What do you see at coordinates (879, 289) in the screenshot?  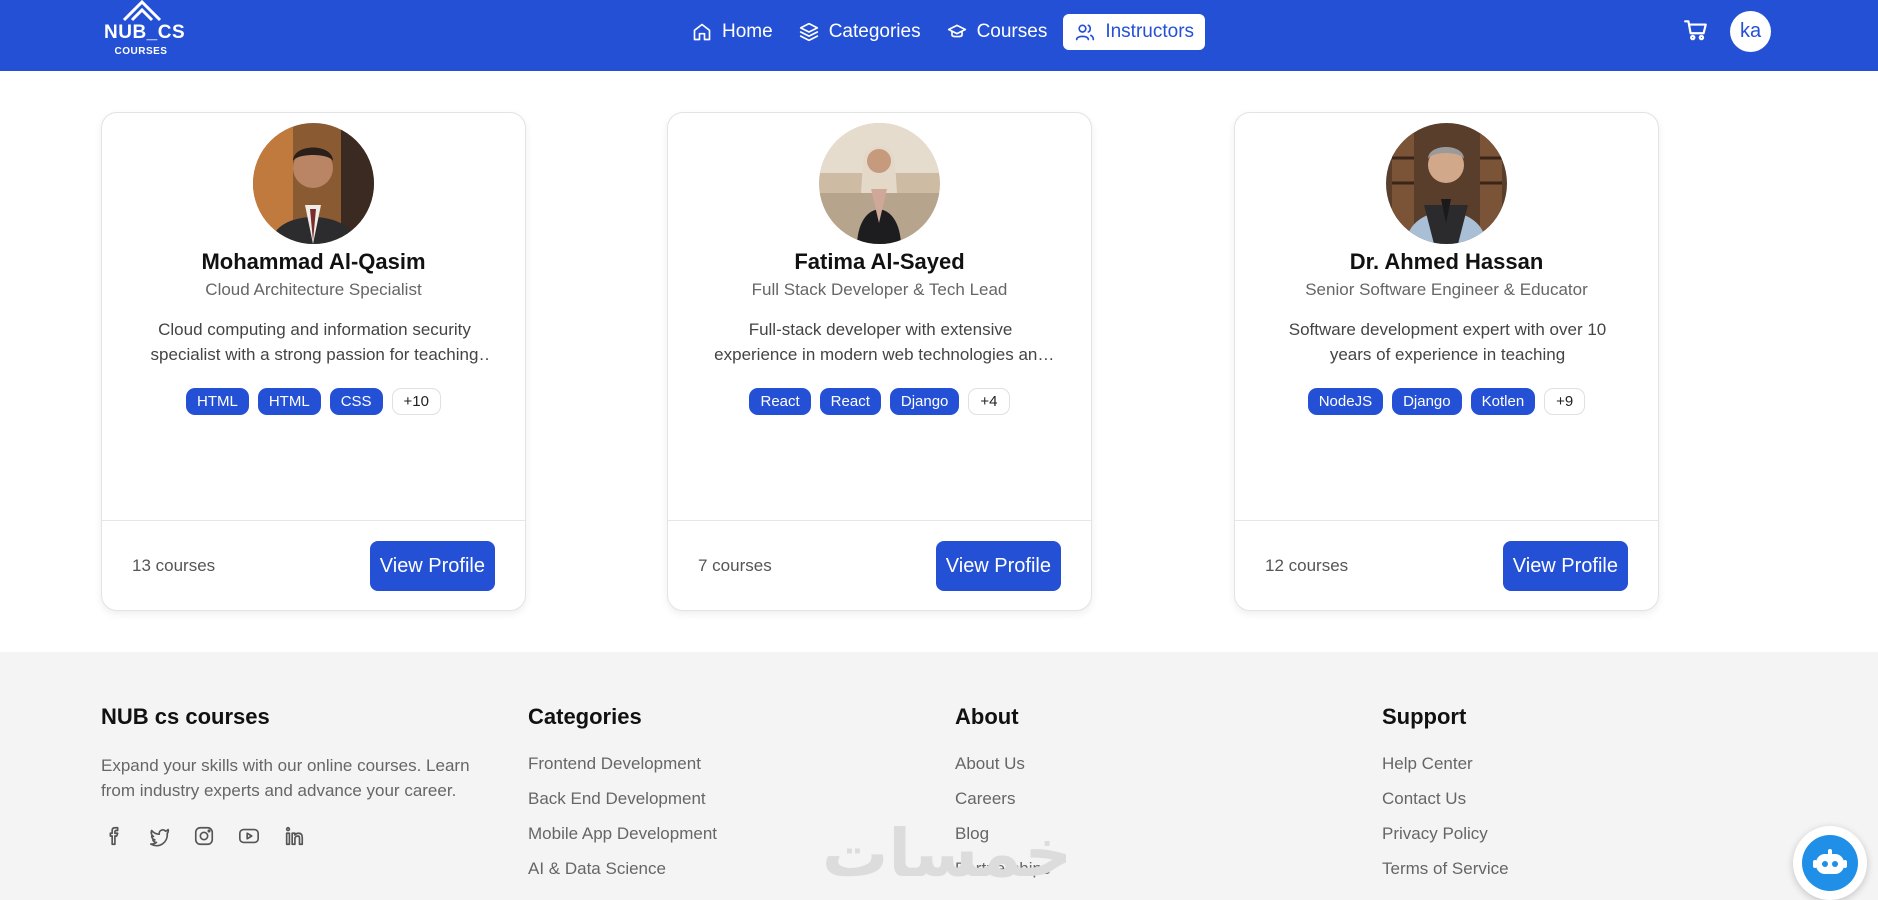 I see `instructor-role: Full Stack Developer & Tech Lead` at bounding box center [879, 289].